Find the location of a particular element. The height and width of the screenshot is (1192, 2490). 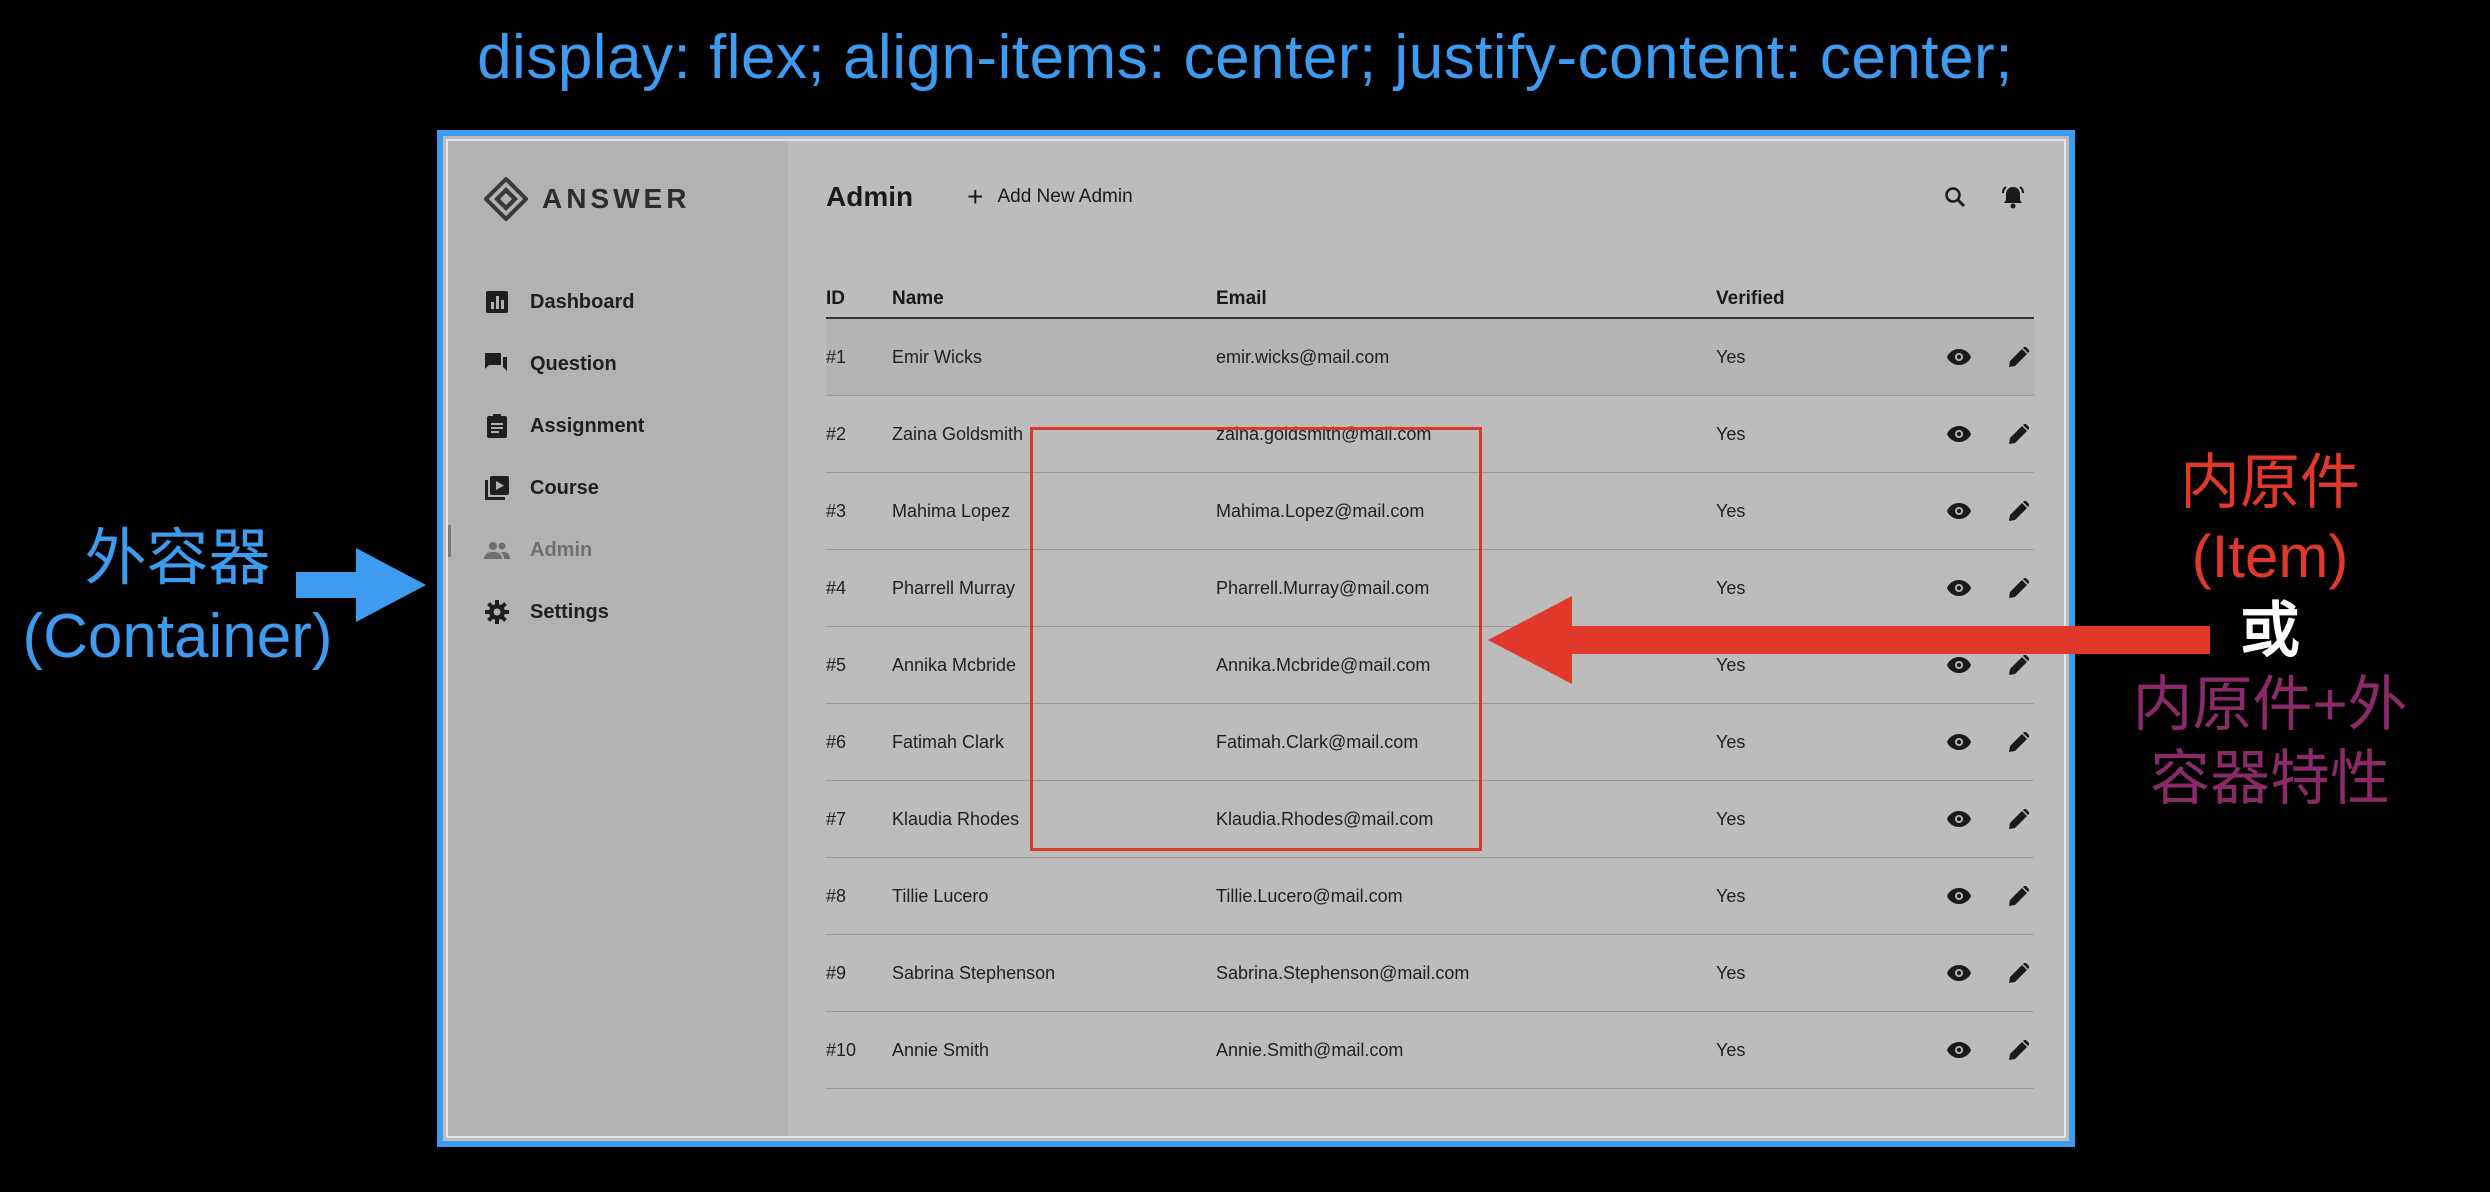

sidebar-item-label: Admin is located at coordinates (561, 549).